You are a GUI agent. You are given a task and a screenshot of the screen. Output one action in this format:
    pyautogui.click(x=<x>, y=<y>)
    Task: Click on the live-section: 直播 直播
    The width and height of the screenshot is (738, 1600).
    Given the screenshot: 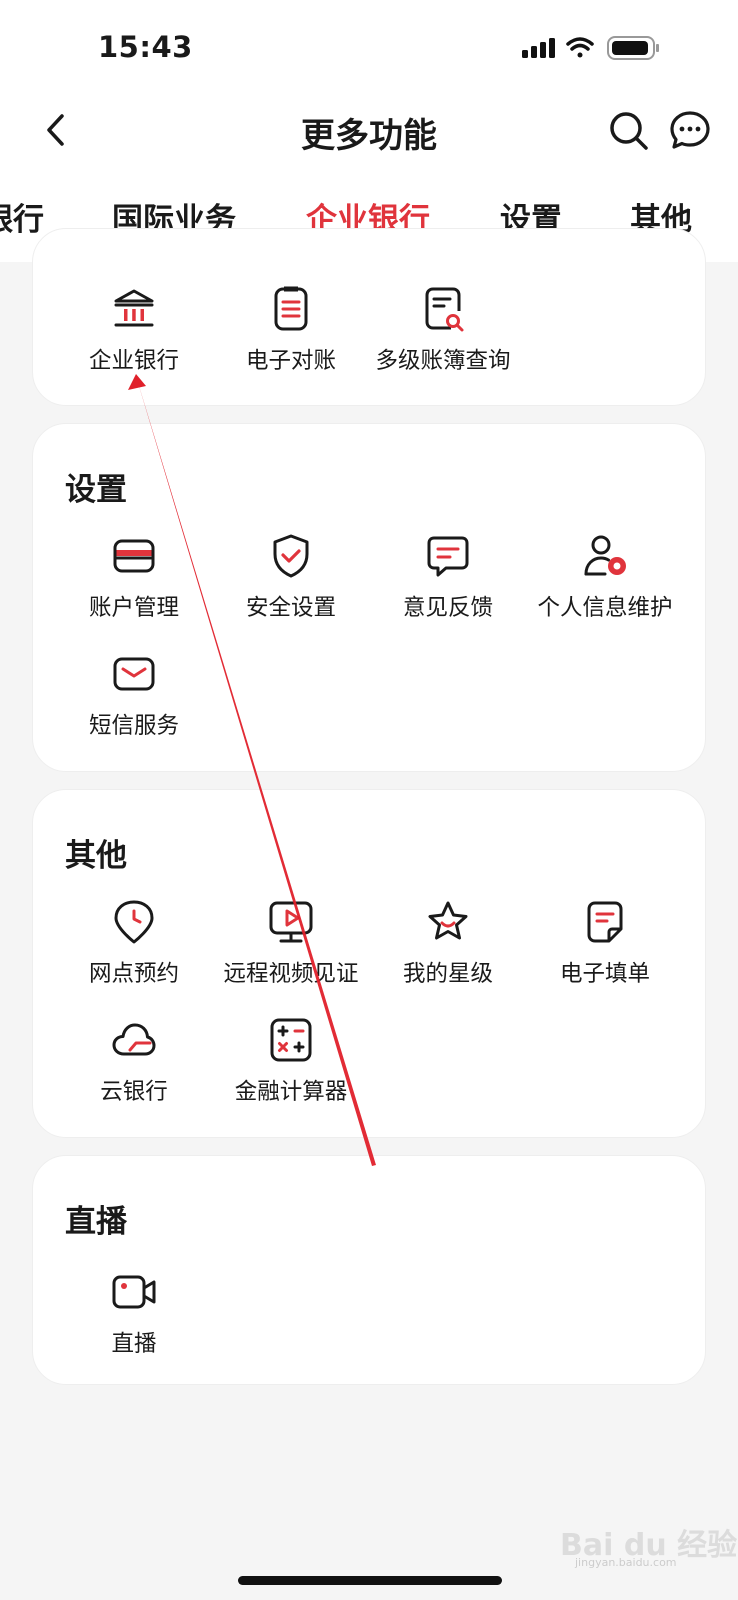 What is the action you would take?
    pyautogui.click(x=369, y=1270)
    